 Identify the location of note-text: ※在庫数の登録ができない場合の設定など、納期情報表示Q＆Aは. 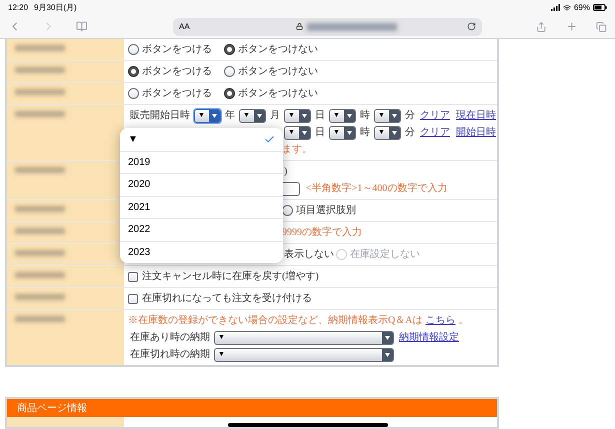
(275, 321).